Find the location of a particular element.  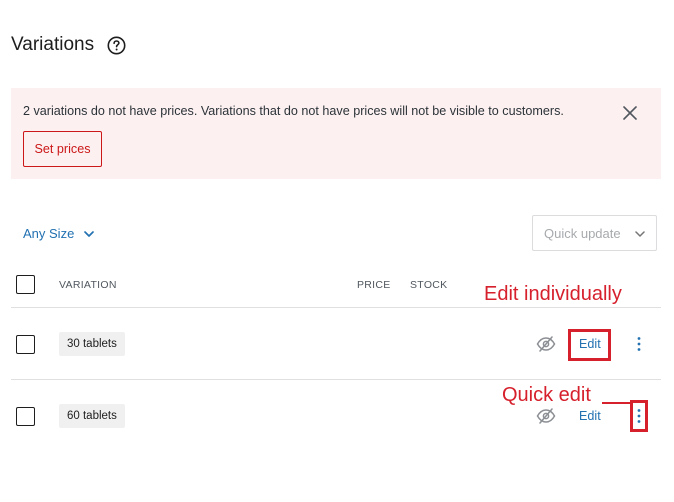

quick-update-dropdown: Quick update is located at coordinates (594, 233).